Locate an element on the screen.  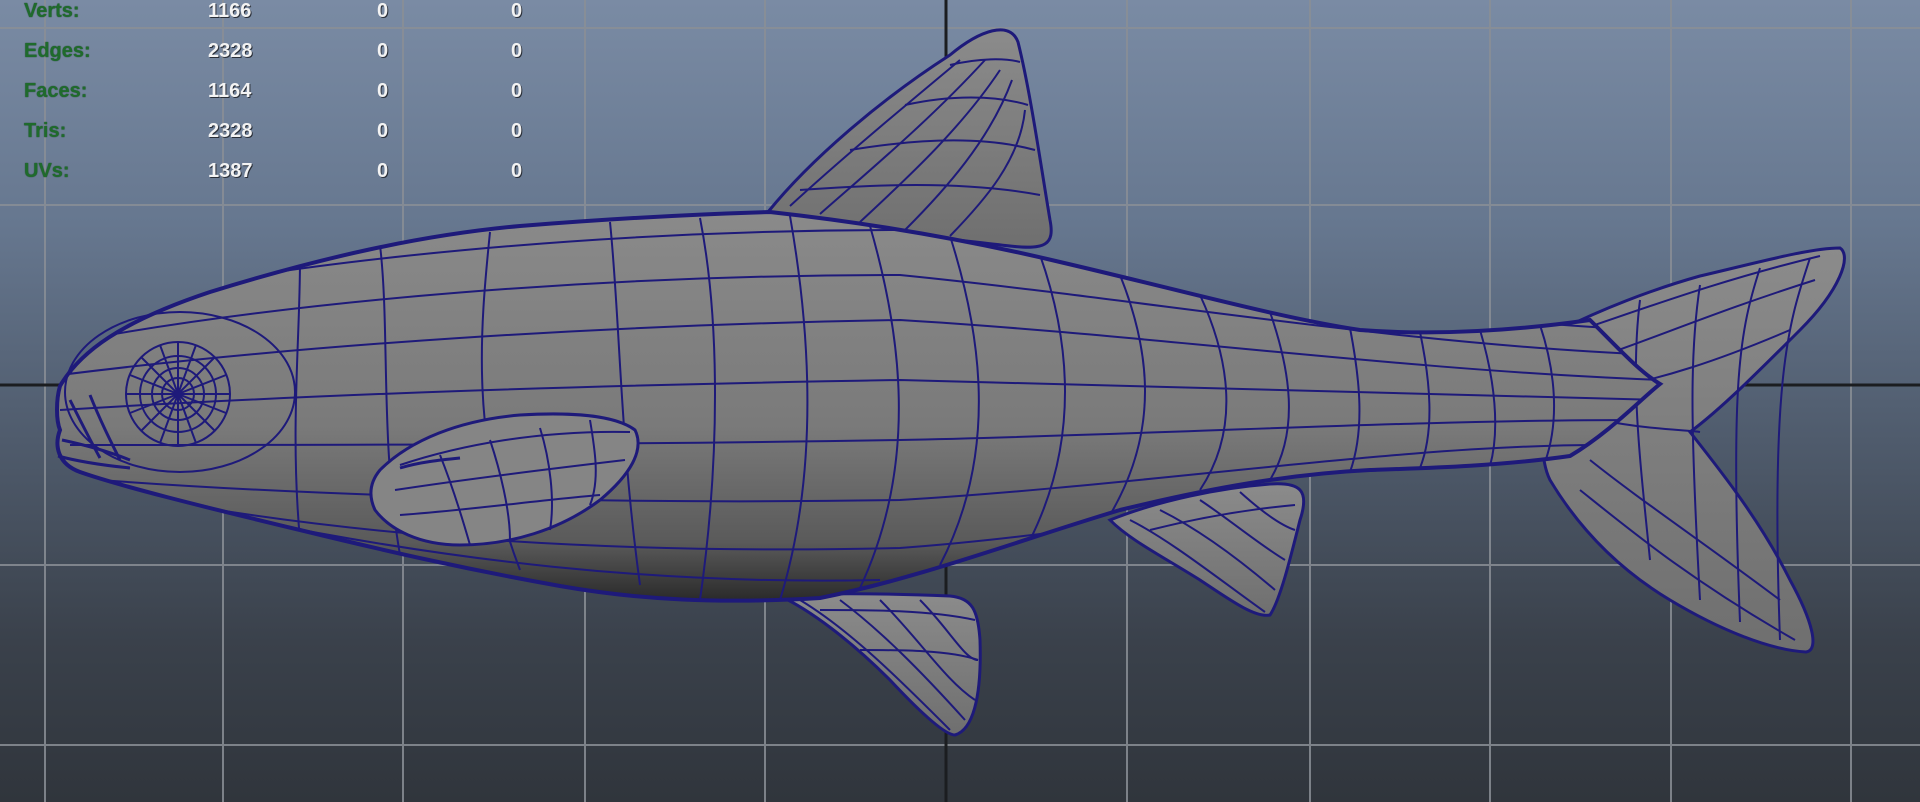
hud-value-object: 1387 is located at coordinates (230, 171).